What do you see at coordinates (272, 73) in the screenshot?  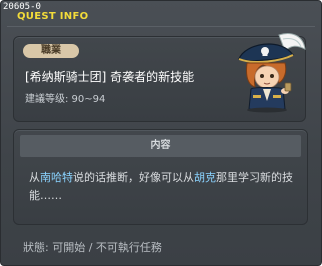 I see `npc-captain-avatar-icon` at bounding box center [272, 73].